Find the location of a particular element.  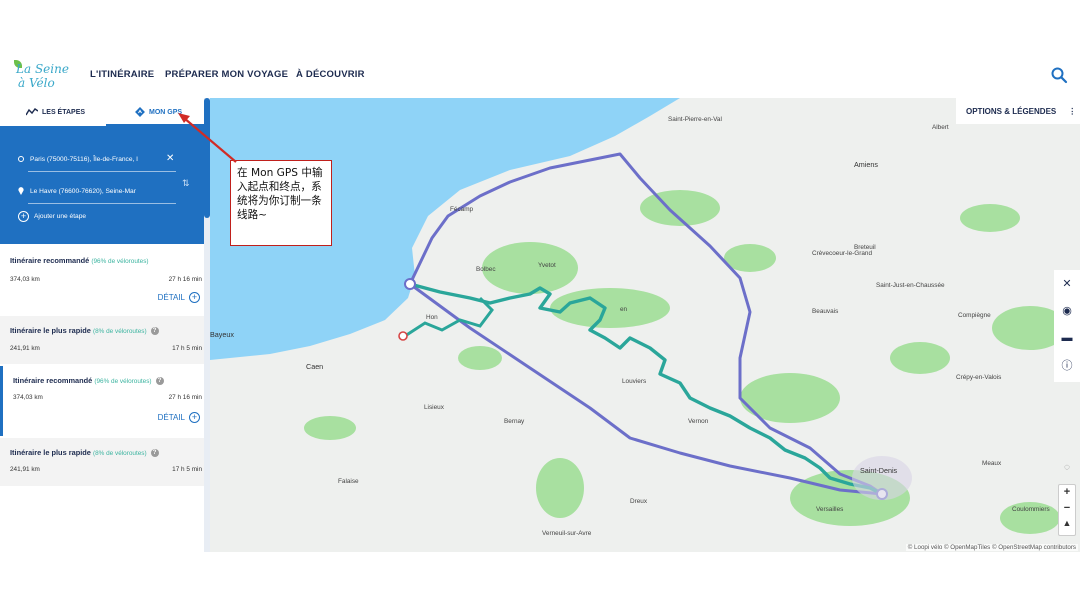

end-field: Le Havre (76600-76620), Seine-Mar is located at coordinates (83, 191).